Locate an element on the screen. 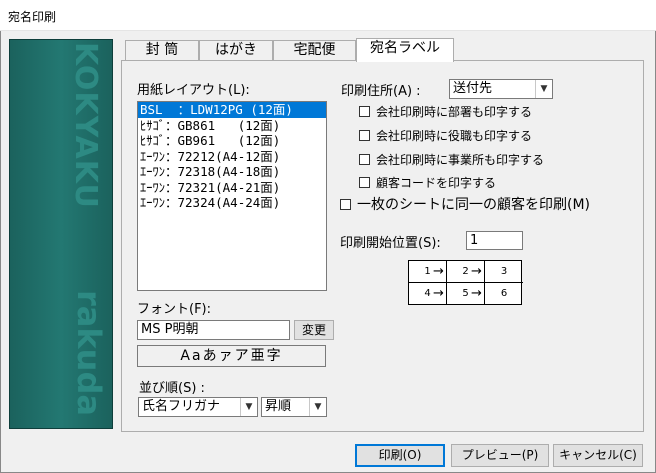  option-customer-code-label: 顧客コードを印字する is located at coordinates (436, 183).